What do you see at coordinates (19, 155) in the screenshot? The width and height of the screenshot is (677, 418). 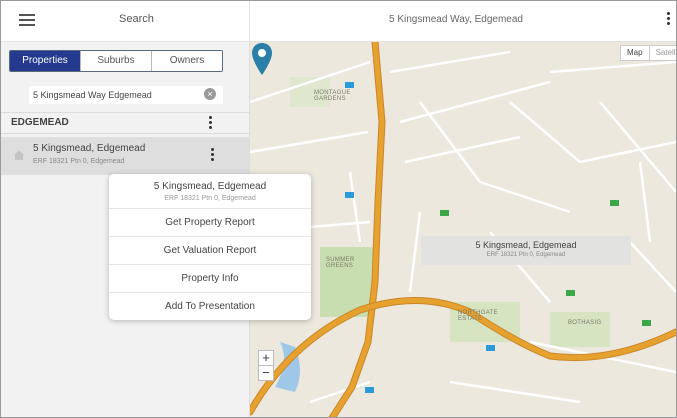 I see `home-icon` at bounding box center [19, 155].